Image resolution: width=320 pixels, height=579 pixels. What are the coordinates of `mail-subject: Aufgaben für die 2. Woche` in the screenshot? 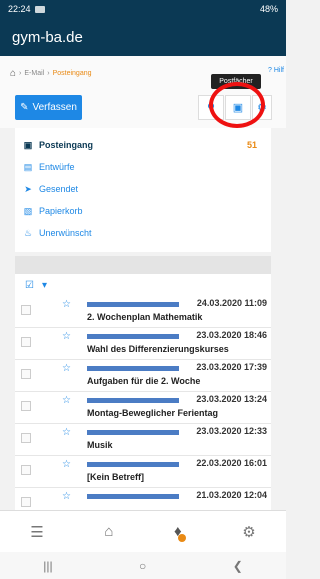 It's located at (144, 381).